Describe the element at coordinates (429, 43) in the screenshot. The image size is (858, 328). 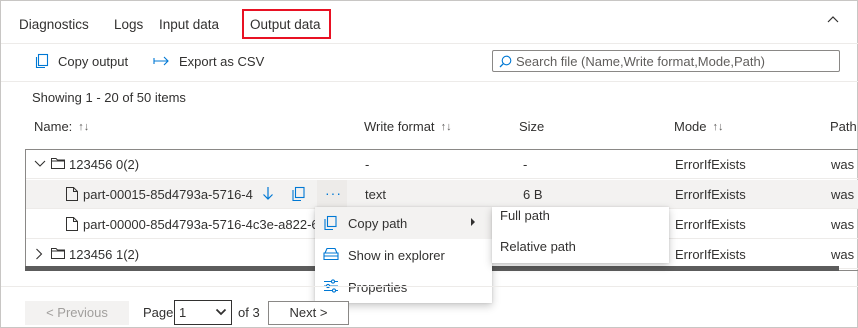
I see `tabs-divider` at that location.